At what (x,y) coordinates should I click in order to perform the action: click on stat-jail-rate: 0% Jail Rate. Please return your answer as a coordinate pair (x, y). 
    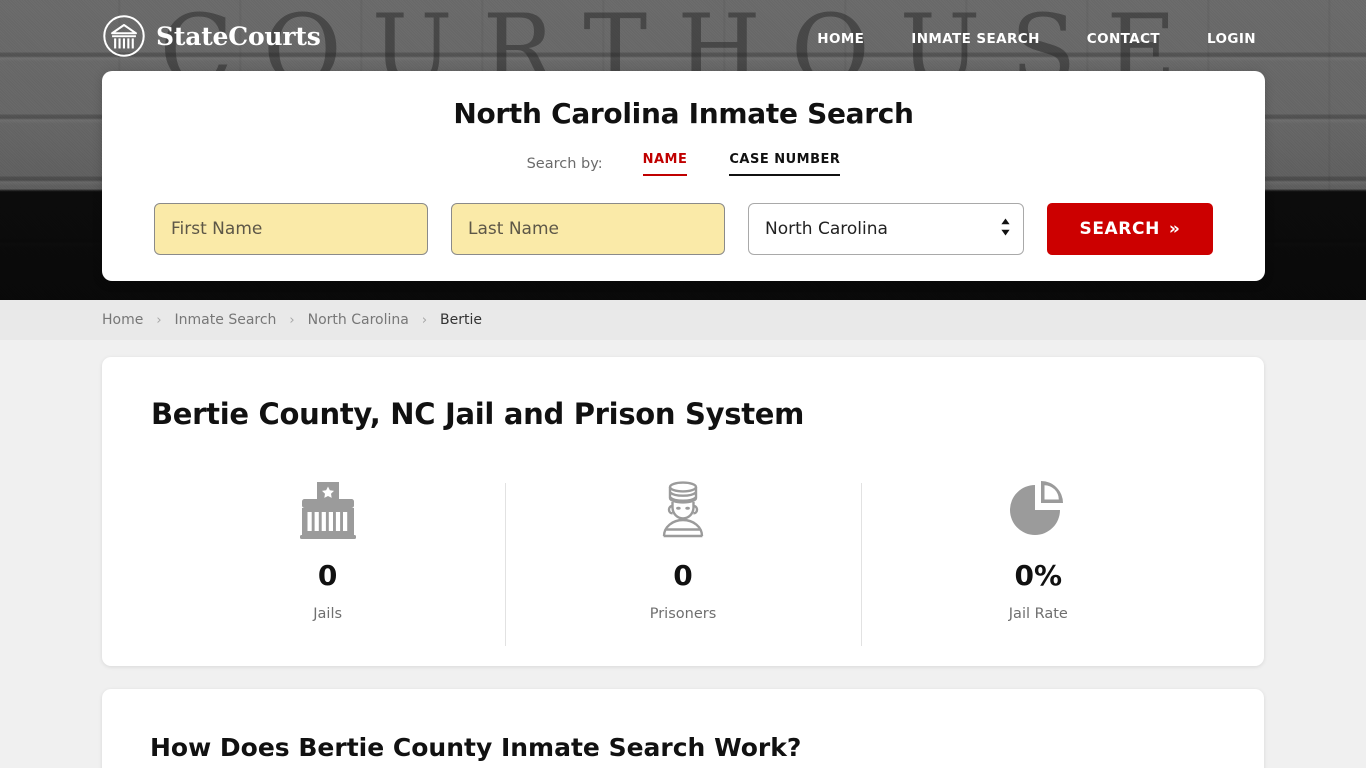
    Looking at the image, I should click on (1038, 559).